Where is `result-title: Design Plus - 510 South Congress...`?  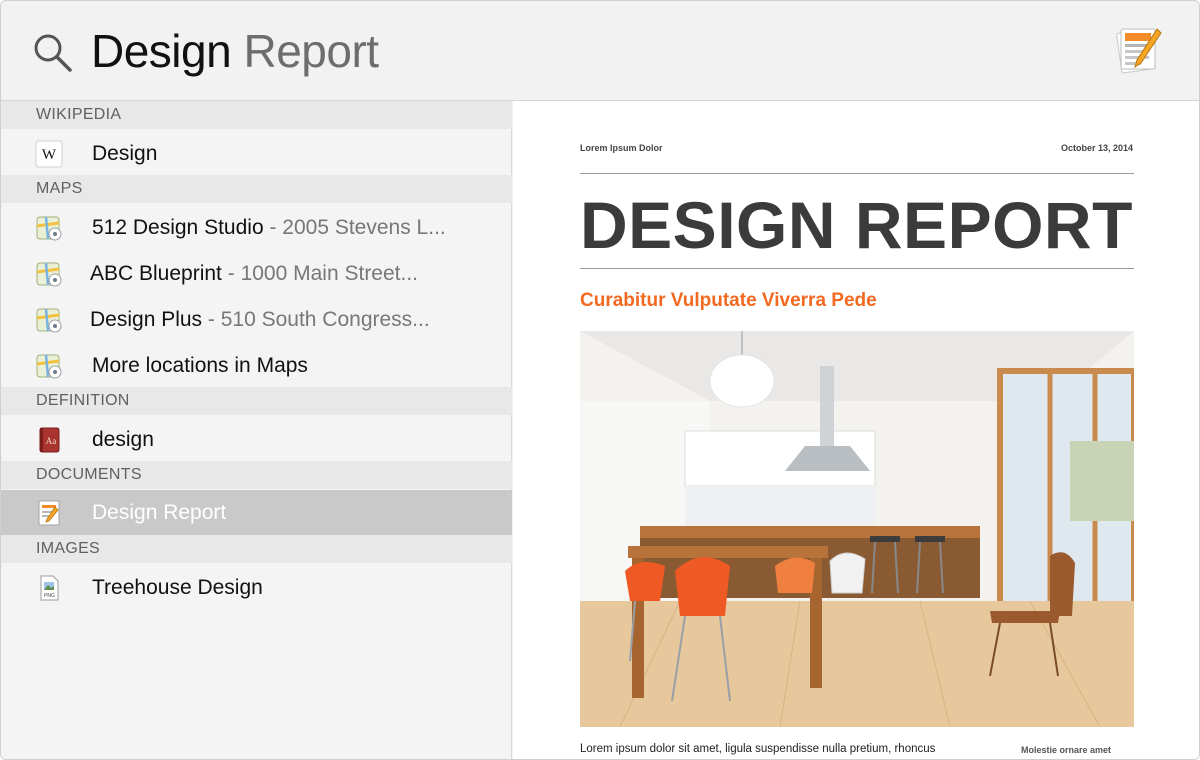 result-title: Design Plus - 510 South Congress... is located at coordinates (260, 319).